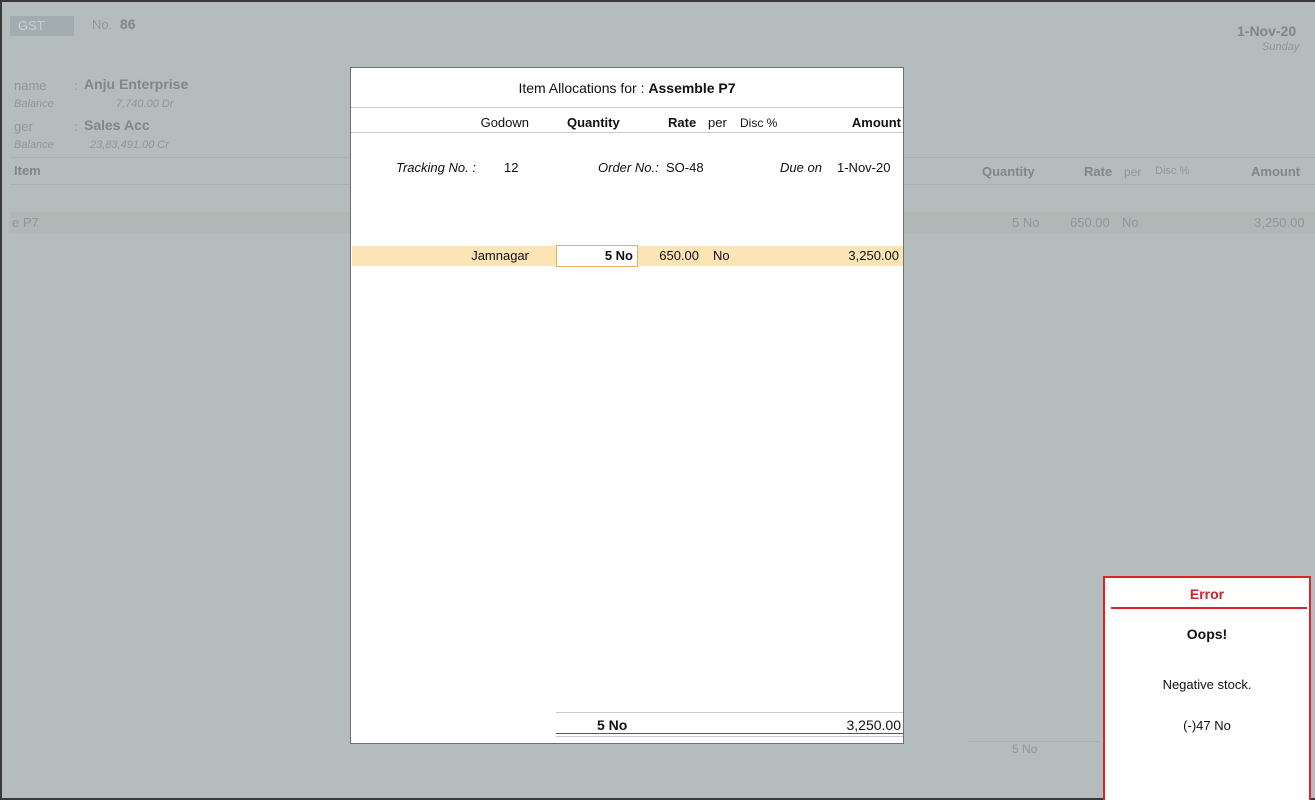  Describe the element at coordinates (1133, 172) in the screenshot. I see `bg-col-per: per` at that location.